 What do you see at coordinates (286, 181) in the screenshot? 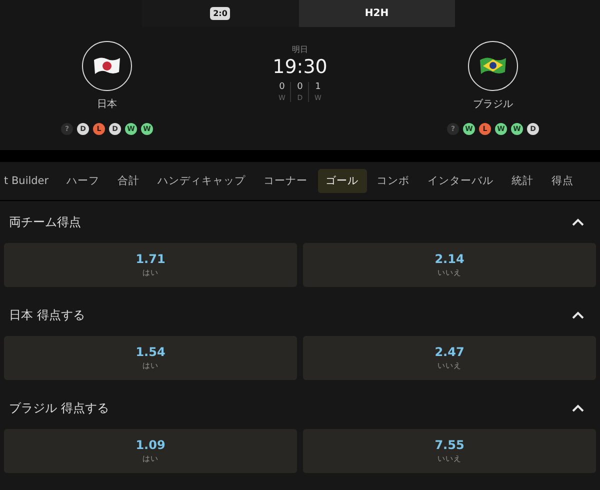
I see `market-tab: コーナー` at bounding box center [286, 181].